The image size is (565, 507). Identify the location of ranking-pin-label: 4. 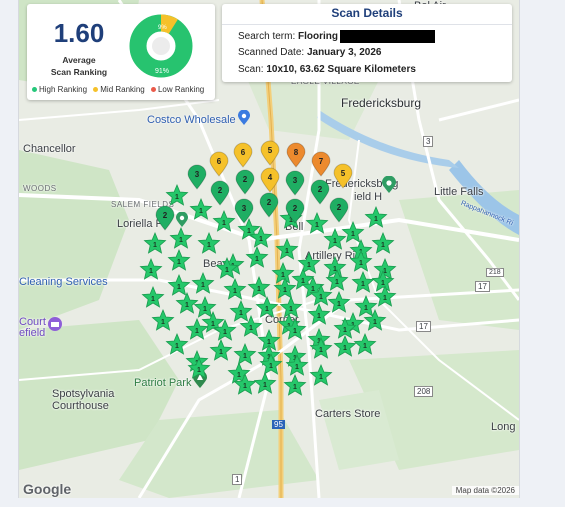
(270, 177).